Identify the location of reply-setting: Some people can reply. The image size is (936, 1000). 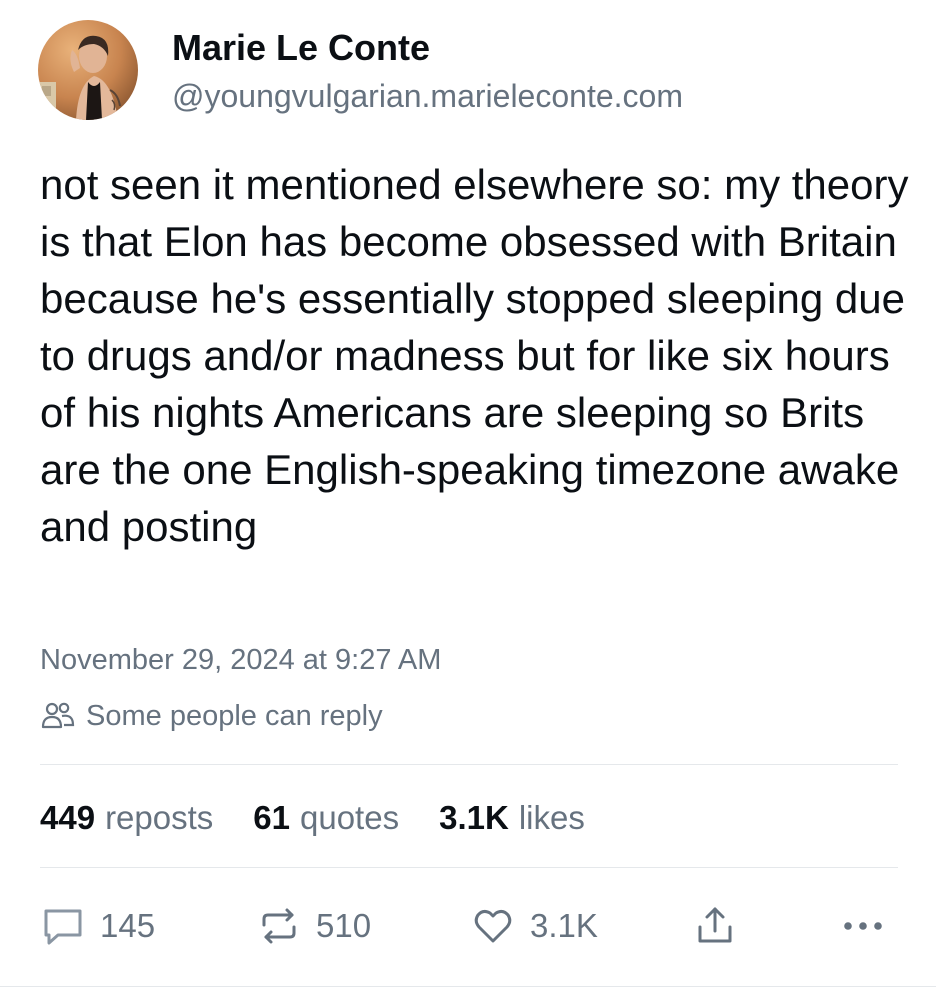
(211, 716).